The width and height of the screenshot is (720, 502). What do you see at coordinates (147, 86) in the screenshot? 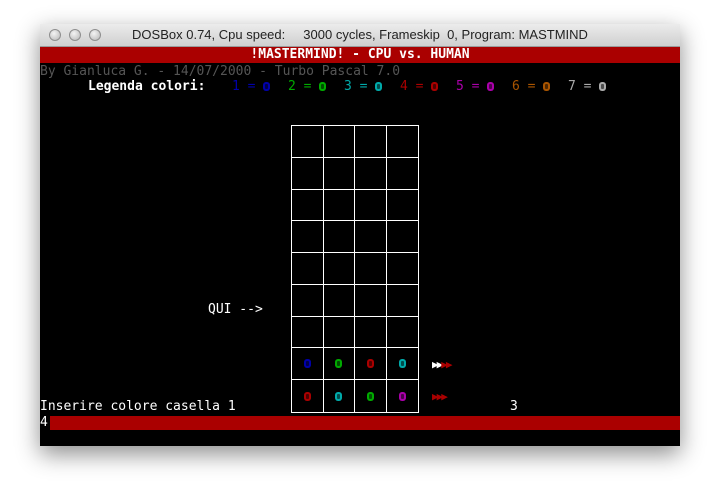
I see `legend-label: Legenda colori:` at bounding box center [147, 86].